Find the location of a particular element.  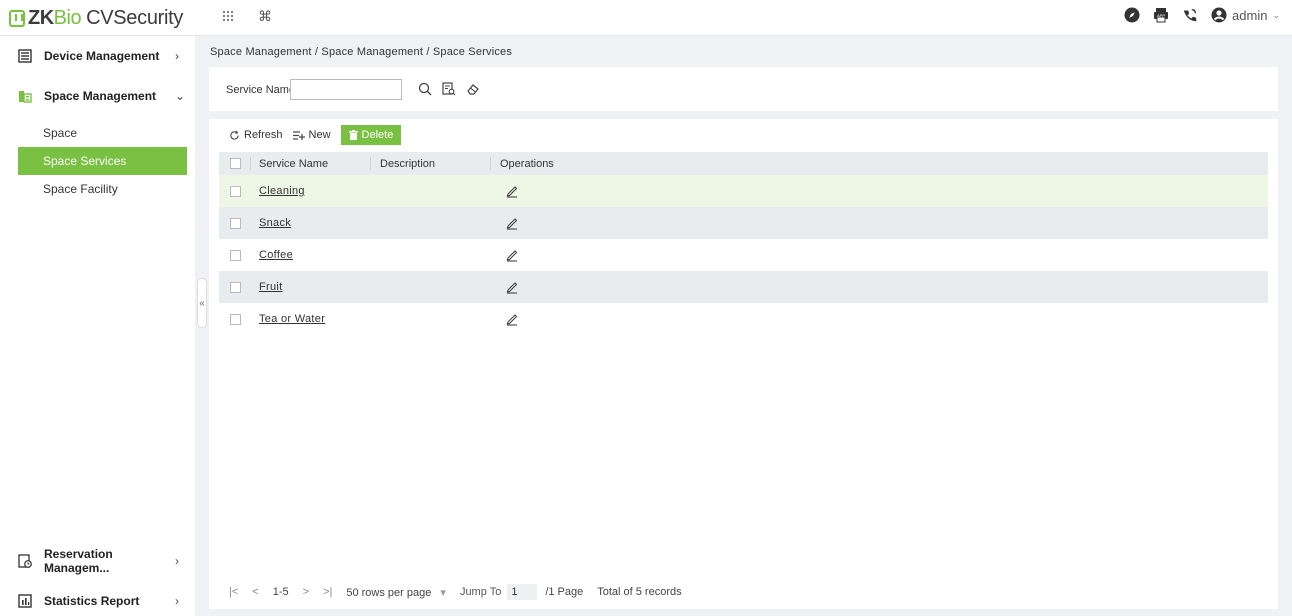

table-header-row: Service Name Description Operations is located at coordinates (743, 163).